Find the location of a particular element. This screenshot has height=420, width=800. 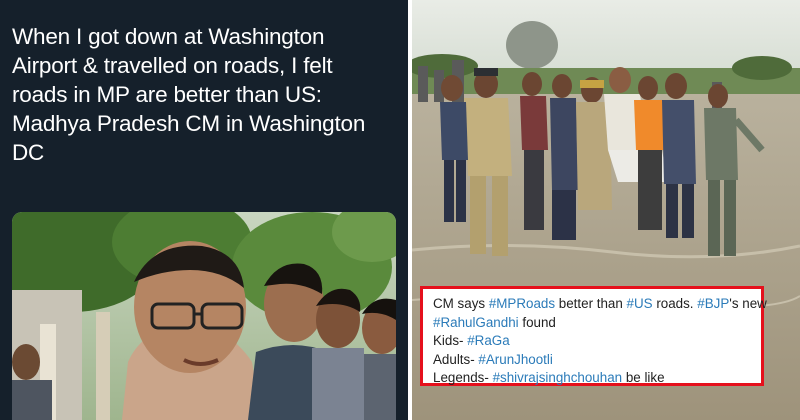

caption-text: roads. is located at coordinates (675, 303).